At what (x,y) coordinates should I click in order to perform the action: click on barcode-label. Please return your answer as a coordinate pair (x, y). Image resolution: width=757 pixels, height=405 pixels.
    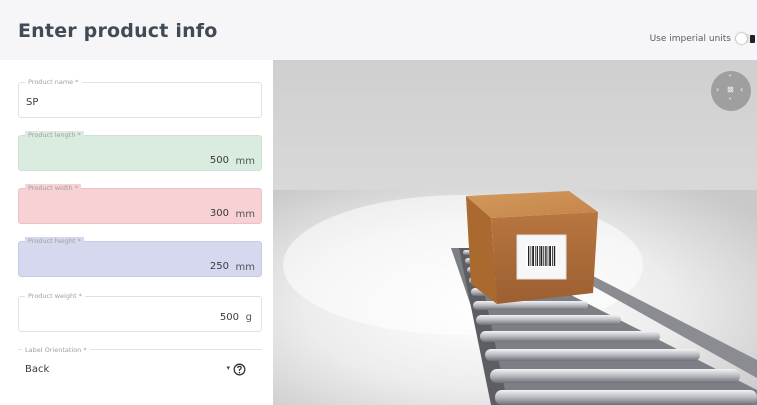
    Looking at the image, I should click on (541, 257).